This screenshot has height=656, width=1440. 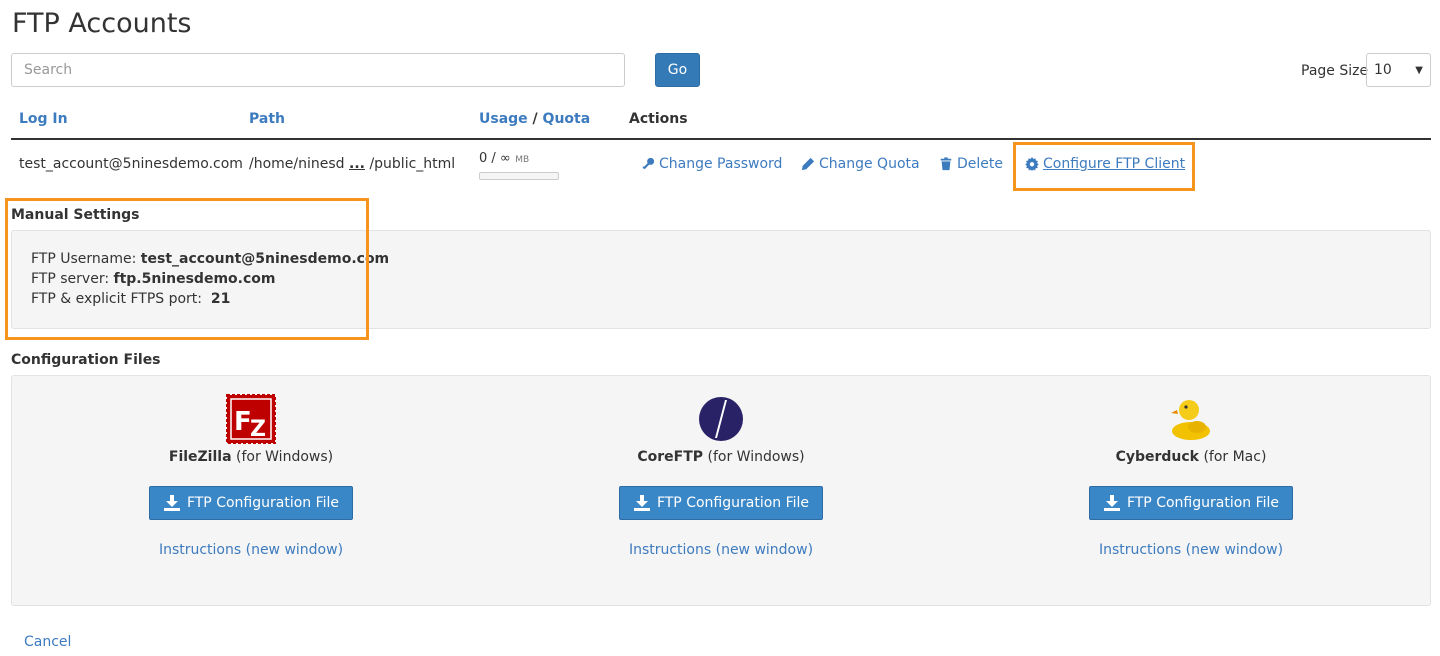 I want to click on coreftp-config-download-button: FTP Configuration File, so click(x=721, y=503).